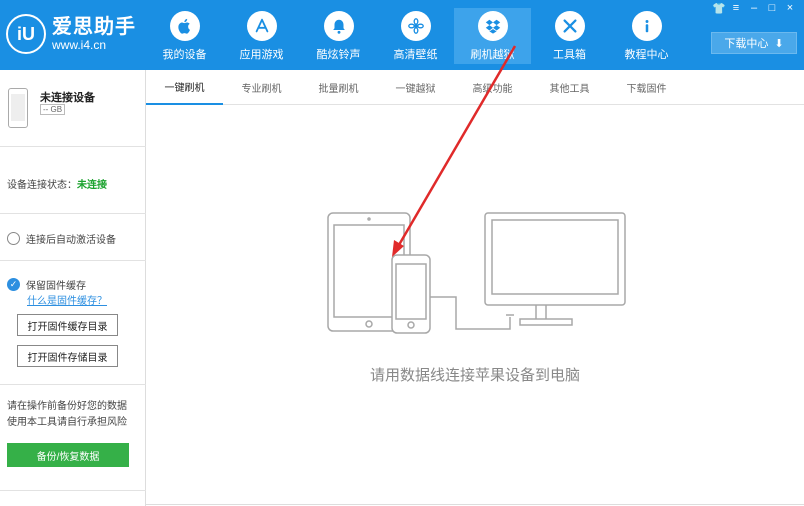 This screenshot has height=506, width=804. Describe the element at coordinates (454, 151) in the screenshot. I see `annotation-arrow` at that location.